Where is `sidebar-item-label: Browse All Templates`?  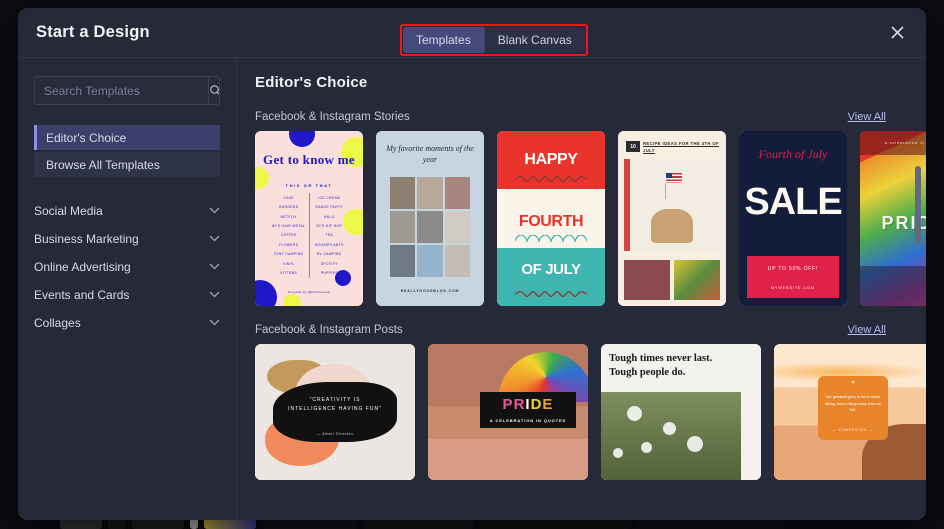
sidebar-item-label: Browse All Templates is located at coordinates (103, 164).